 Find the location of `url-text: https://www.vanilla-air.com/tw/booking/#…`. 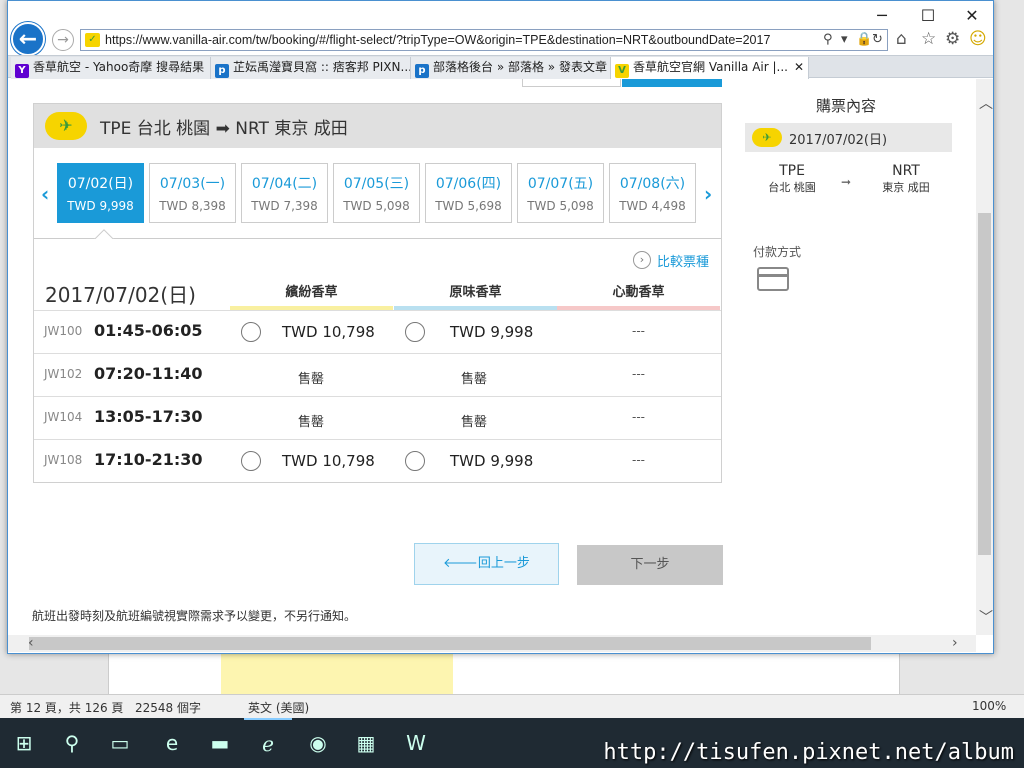

url-text: https://www.vanilla-air.com/tw/booking/#… is located at coordinates (455, 40).